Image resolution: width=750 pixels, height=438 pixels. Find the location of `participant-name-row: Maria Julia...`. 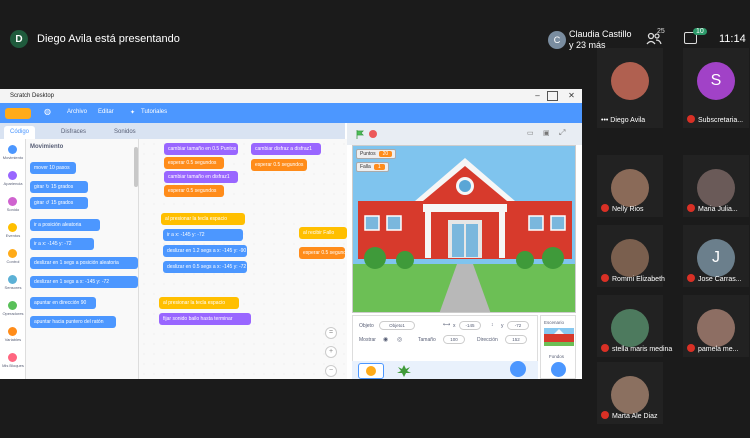

participant-name-row: Maria Julia... is located at coordinates (712, 208).